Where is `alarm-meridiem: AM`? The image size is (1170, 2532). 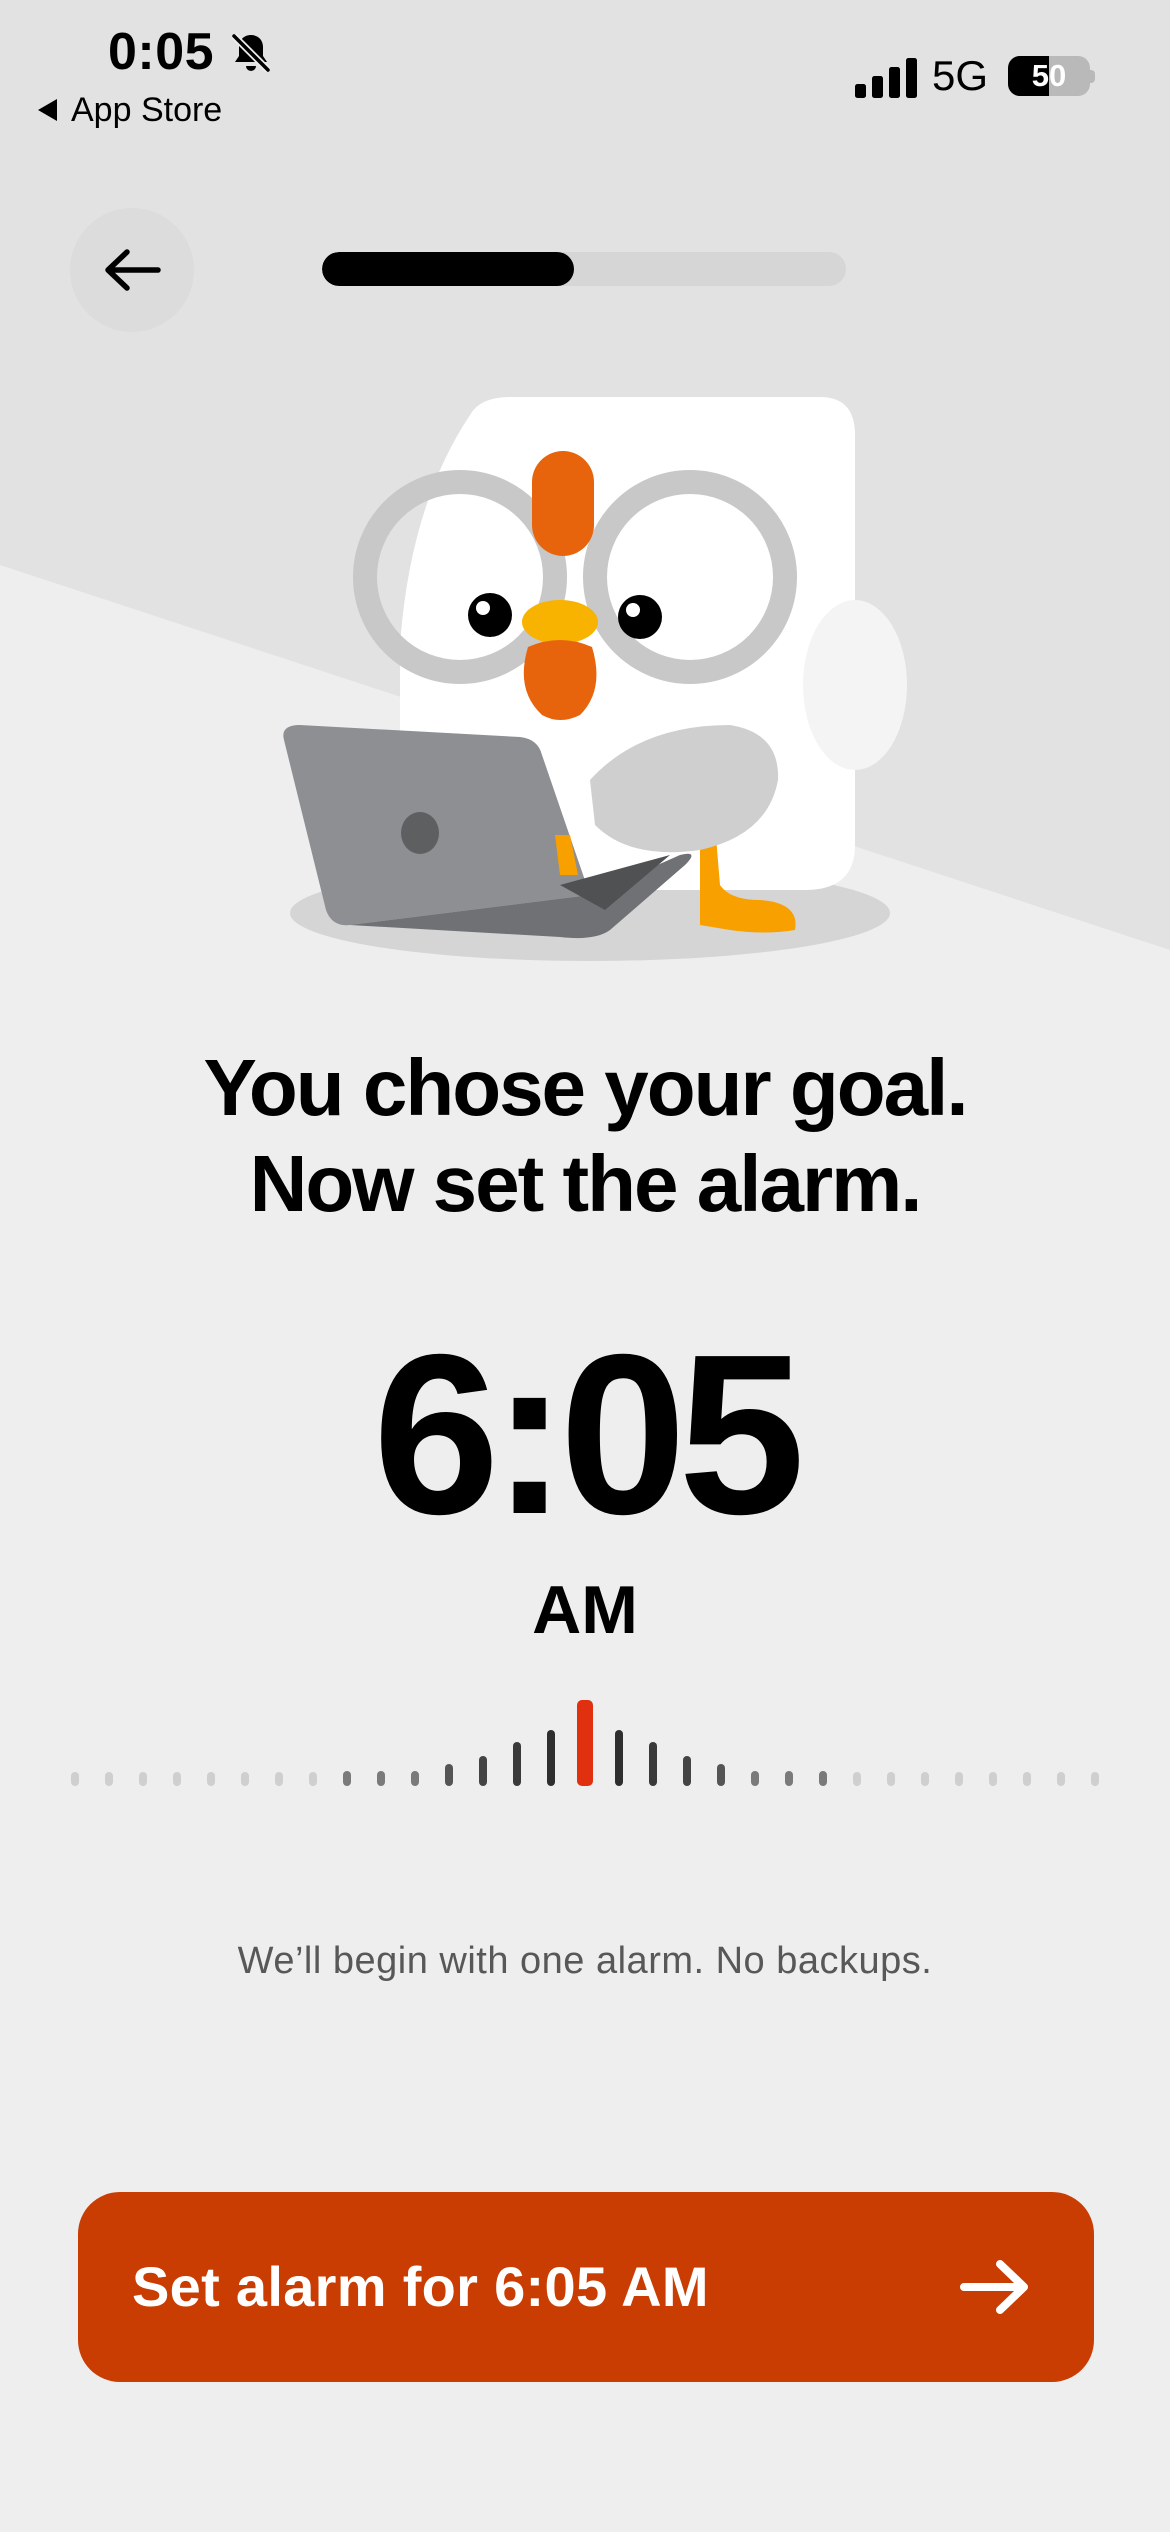 alarm-meridiem: AM is located at coordinates (585, 1610).